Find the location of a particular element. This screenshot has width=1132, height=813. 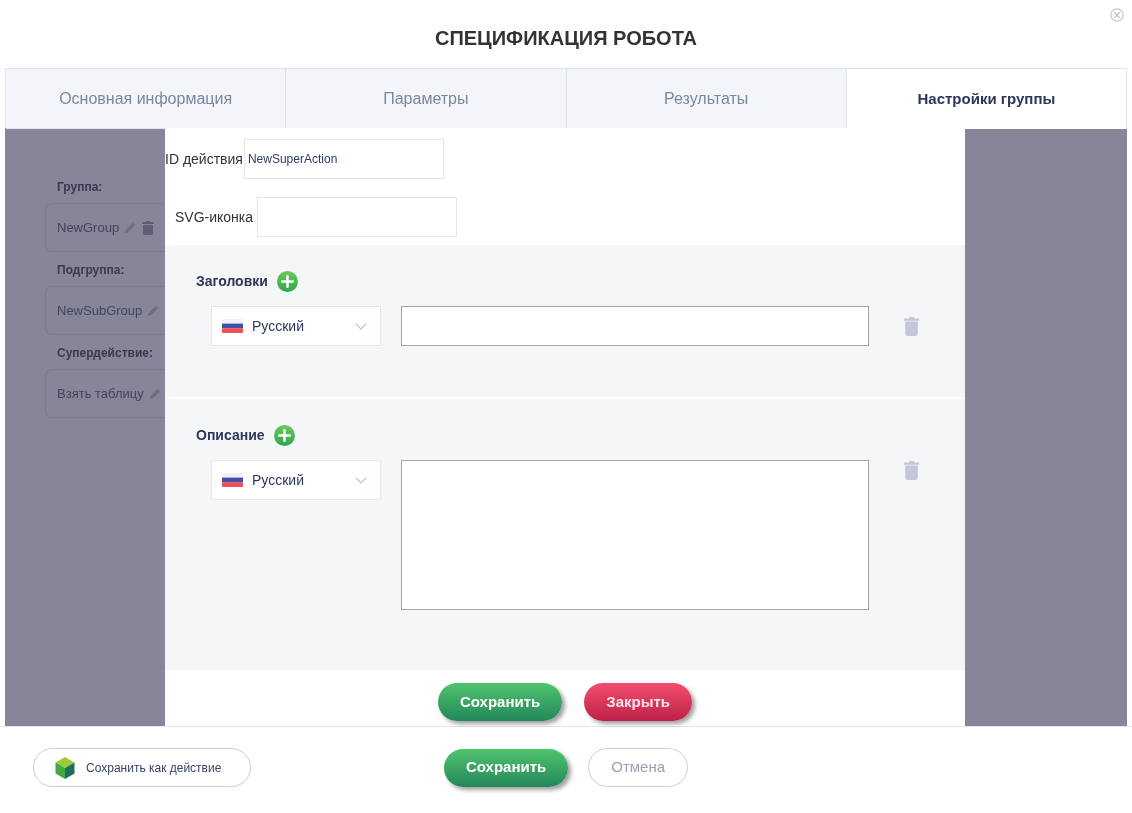

input-field is located at coordinates (635, 326).